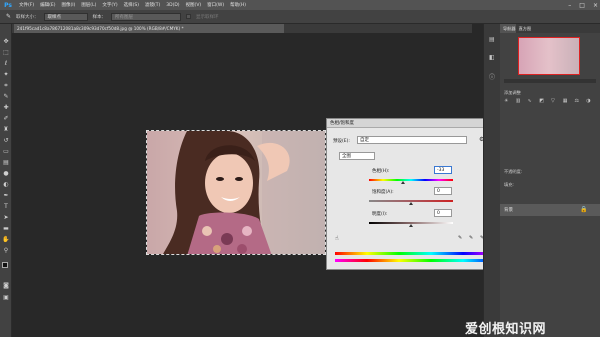 The image size is (600, 337). I want to click on hue-label: 色相(H):, so click(381, 171).